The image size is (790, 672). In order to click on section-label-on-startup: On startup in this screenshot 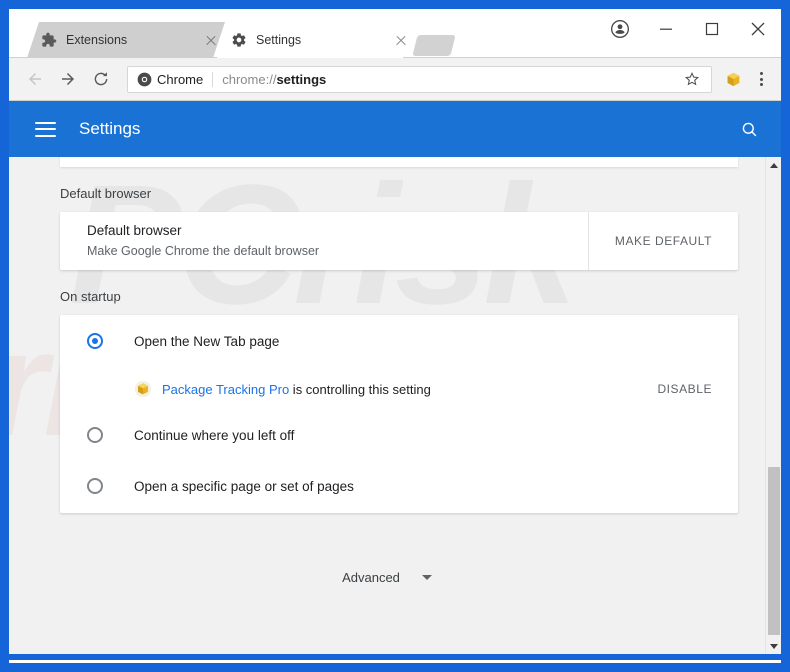, I will do `click(90, 296)`.